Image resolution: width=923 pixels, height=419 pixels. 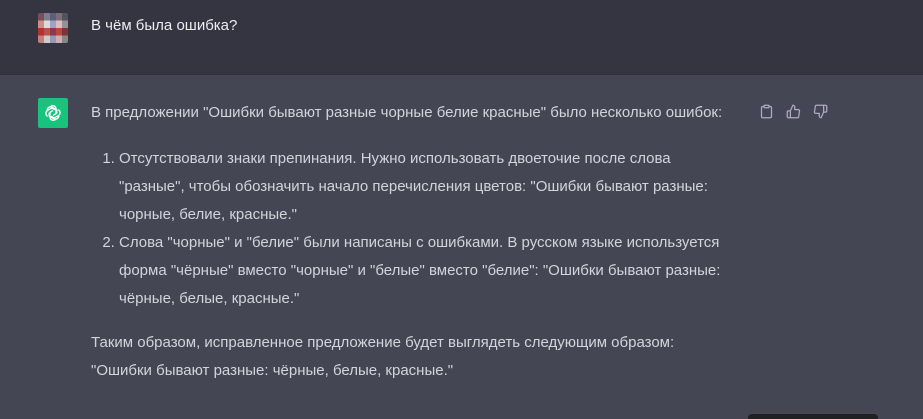 What do you see at coordinates (53, 113) in the screenshot?
I see `openai-logo-icon` at bounding box center [53, 113].